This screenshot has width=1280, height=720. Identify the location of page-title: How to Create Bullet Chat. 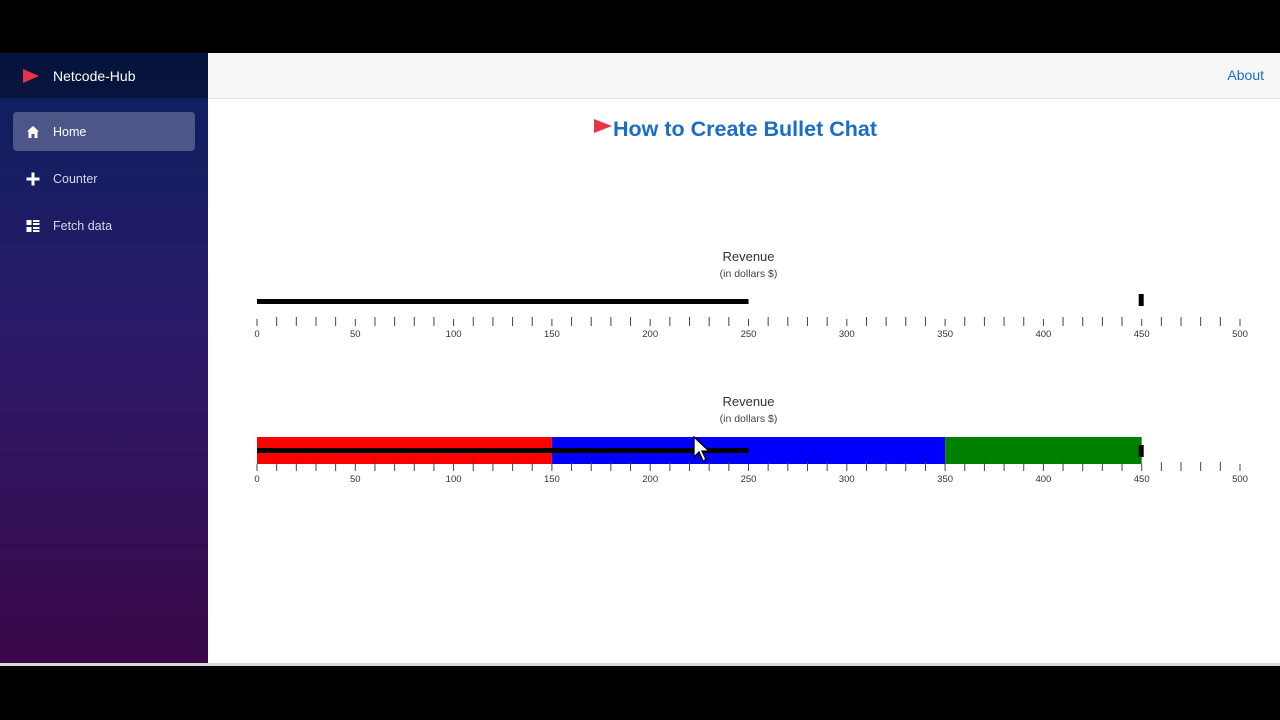
(735, 129).